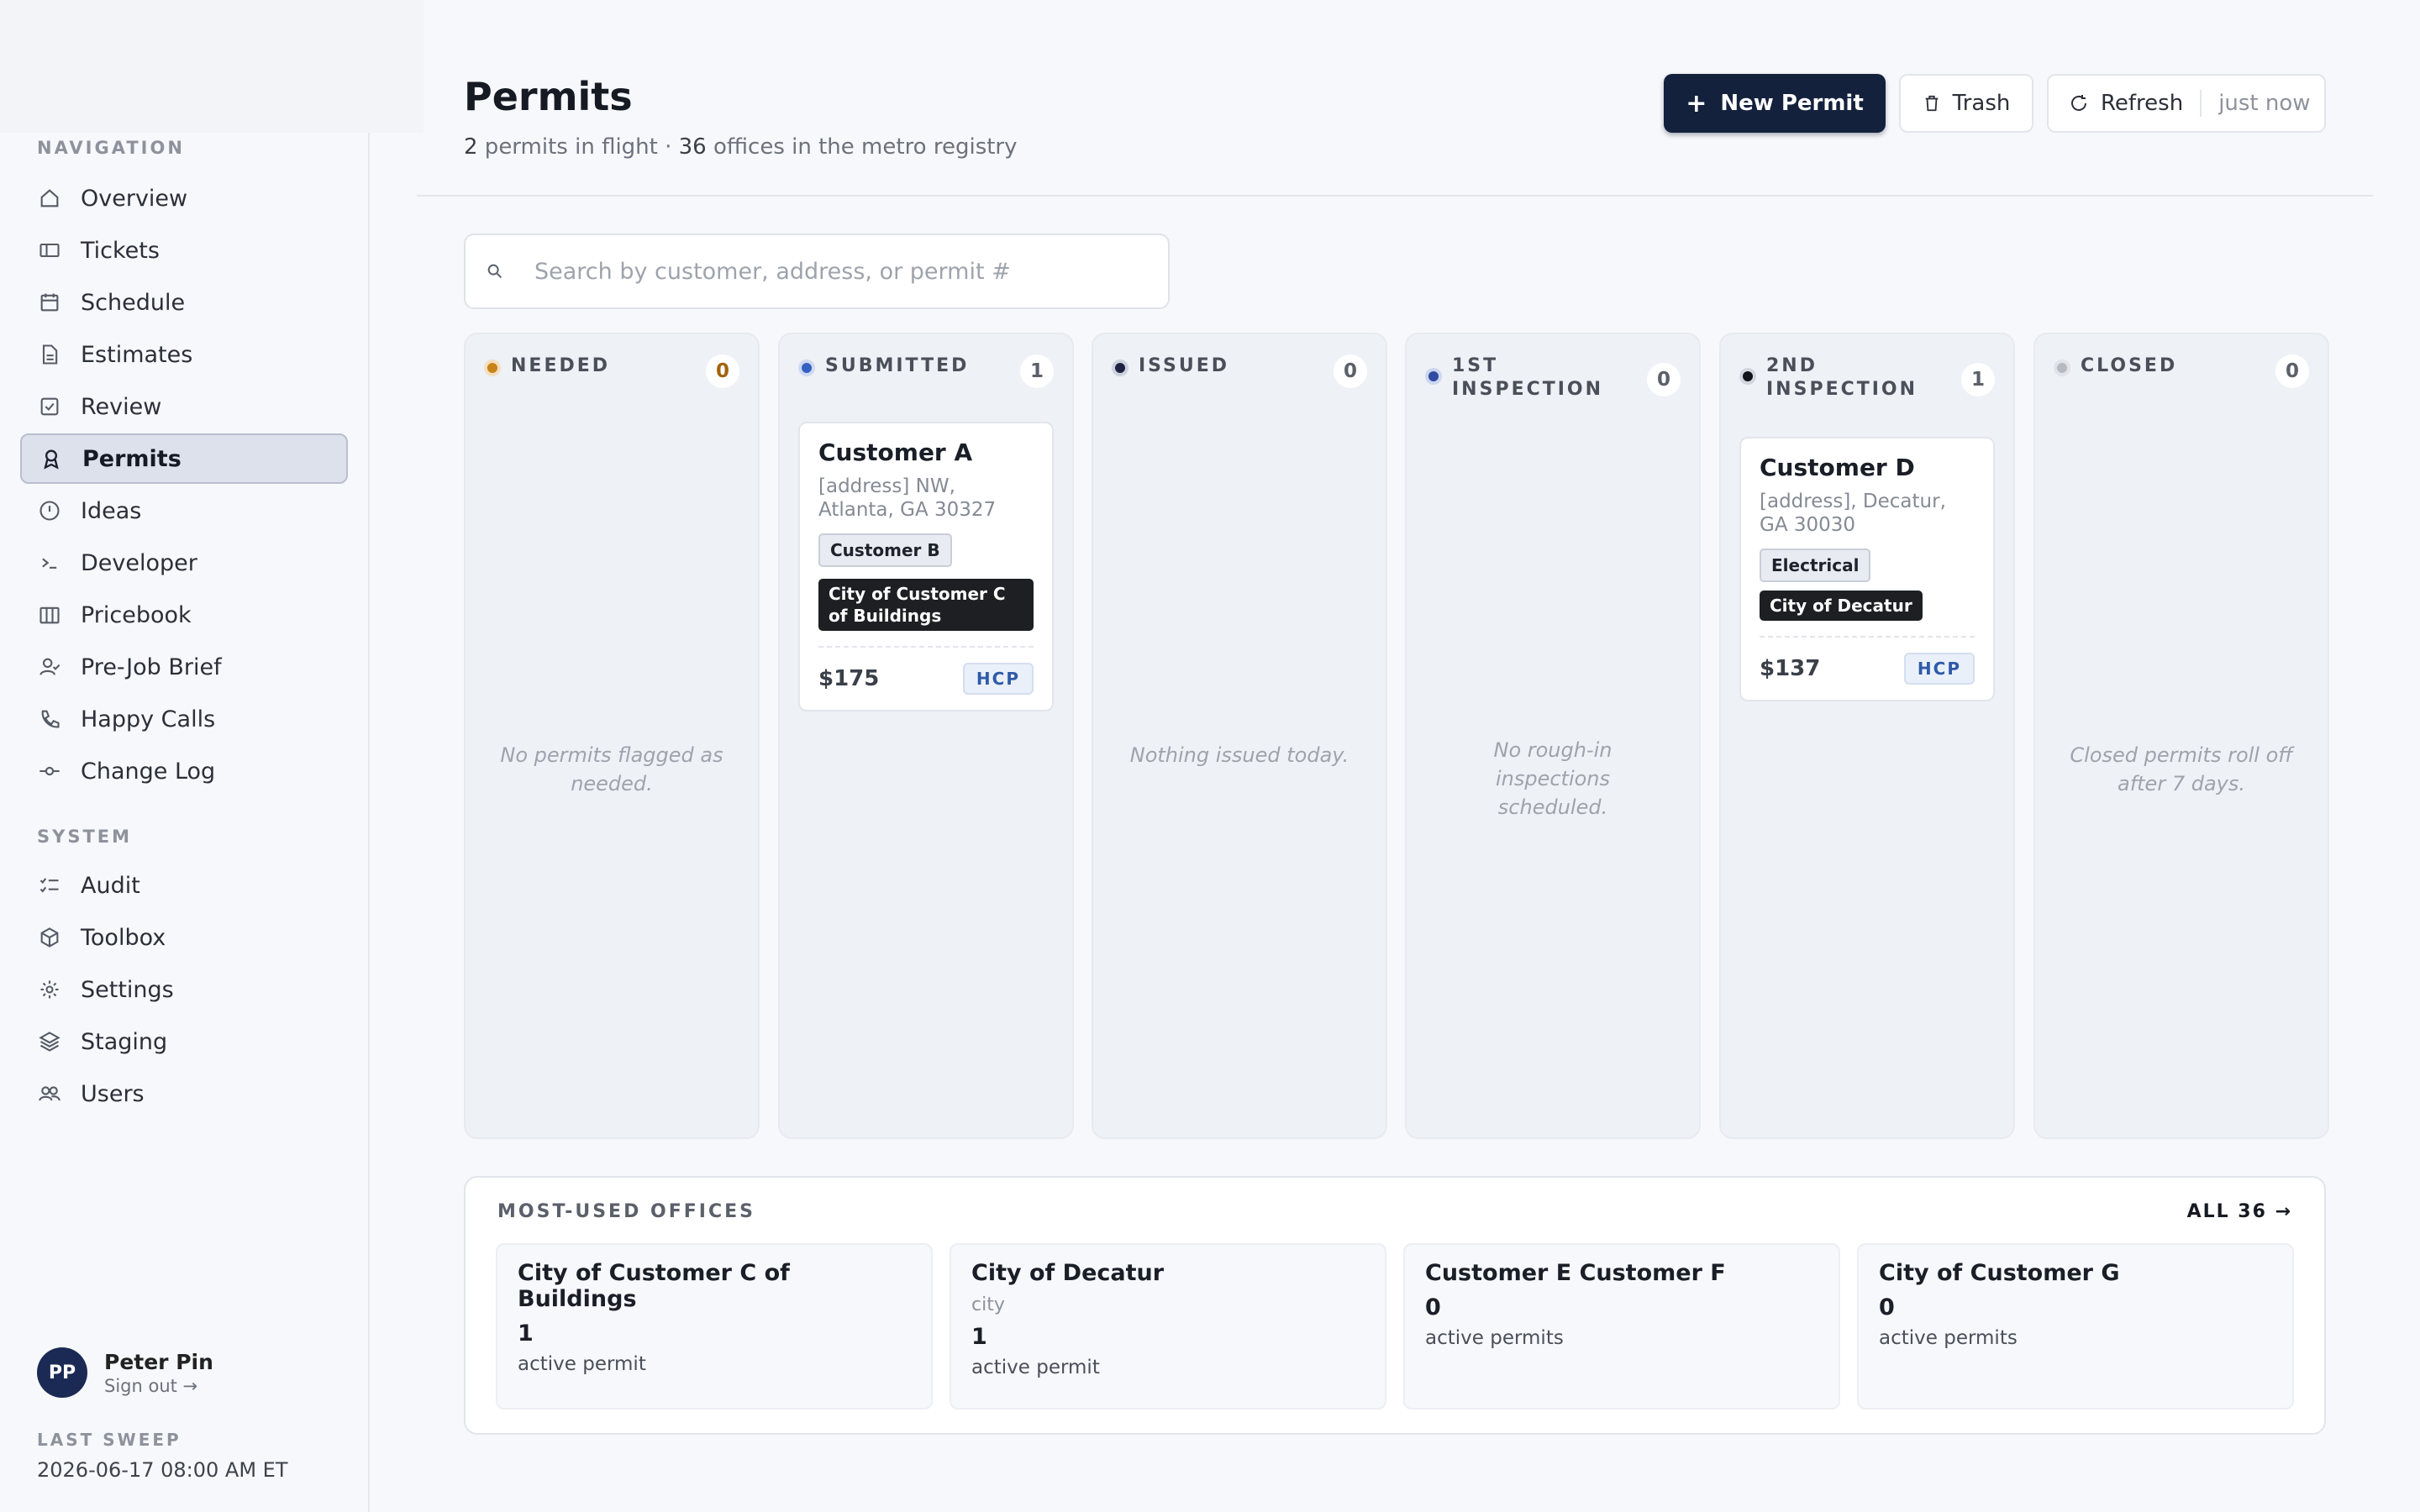 The image size is (2420, 1512). What do you see at coordinates (184, 615) in the screenshot?
I see `sidebar-item-pricebook: Pricebook` at bounding box center [184, 615].